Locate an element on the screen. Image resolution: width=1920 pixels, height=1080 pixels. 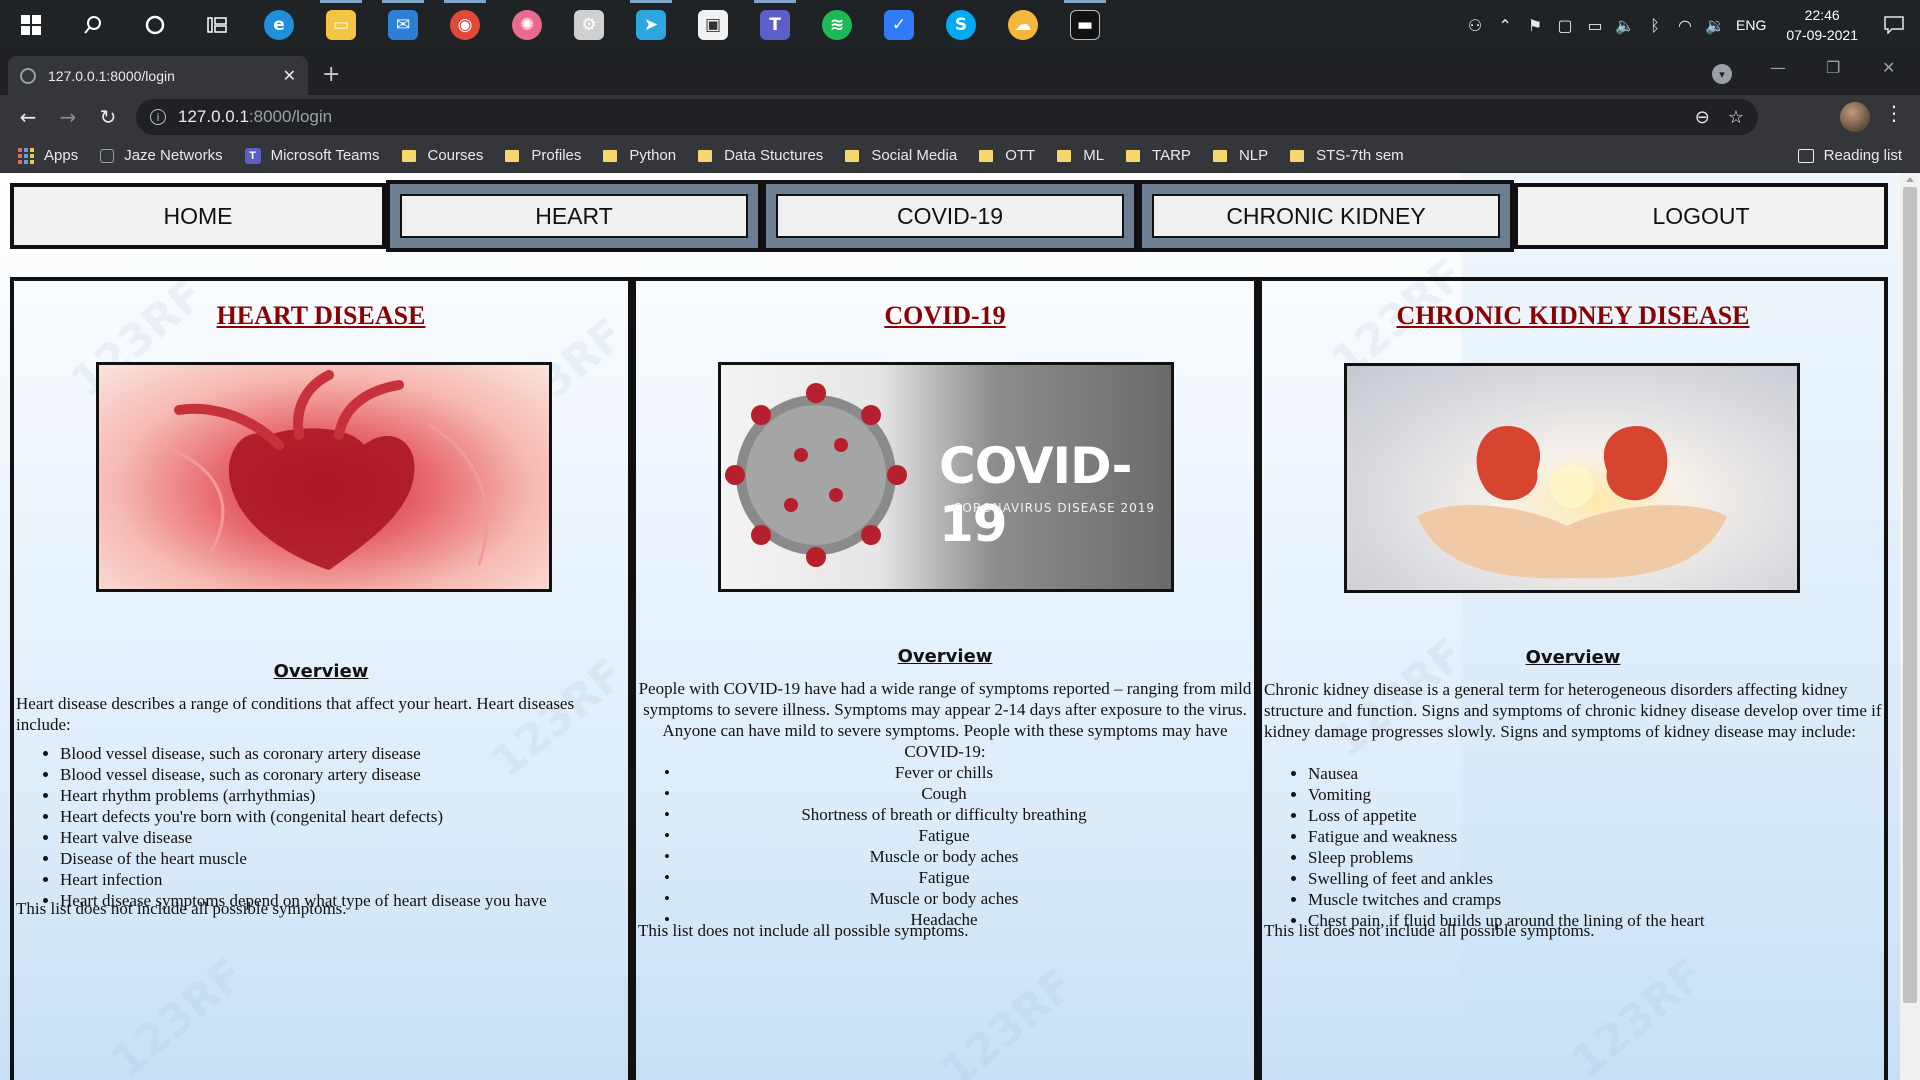
taskbar-skype-icon: S is located at coordinates (961, 25).